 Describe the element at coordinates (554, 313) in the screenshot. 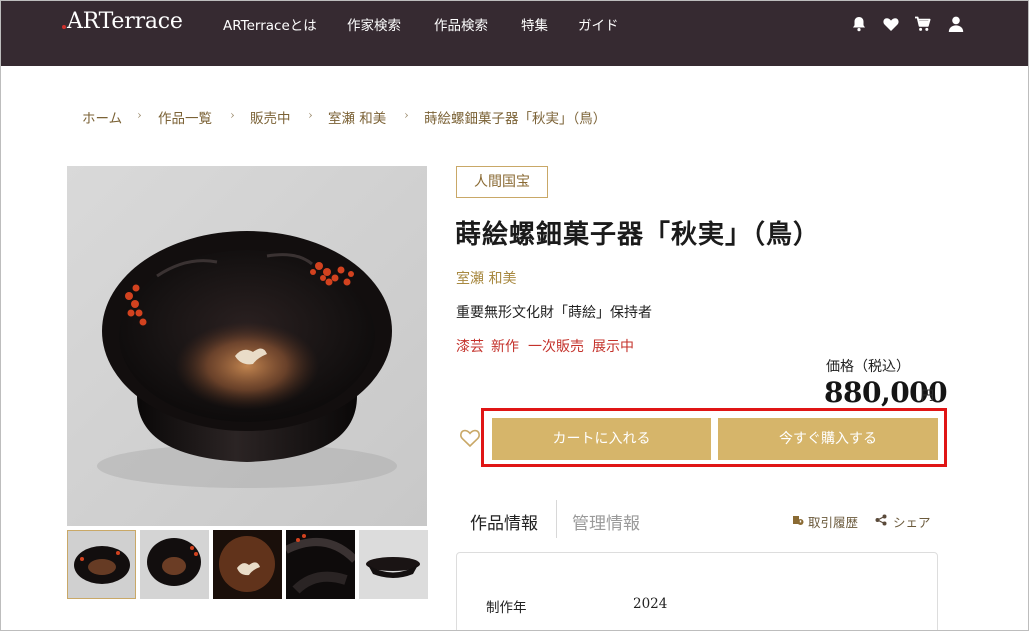

I see `artist-credential: 重要無形文化財「蒔絵」保持者` at that location.